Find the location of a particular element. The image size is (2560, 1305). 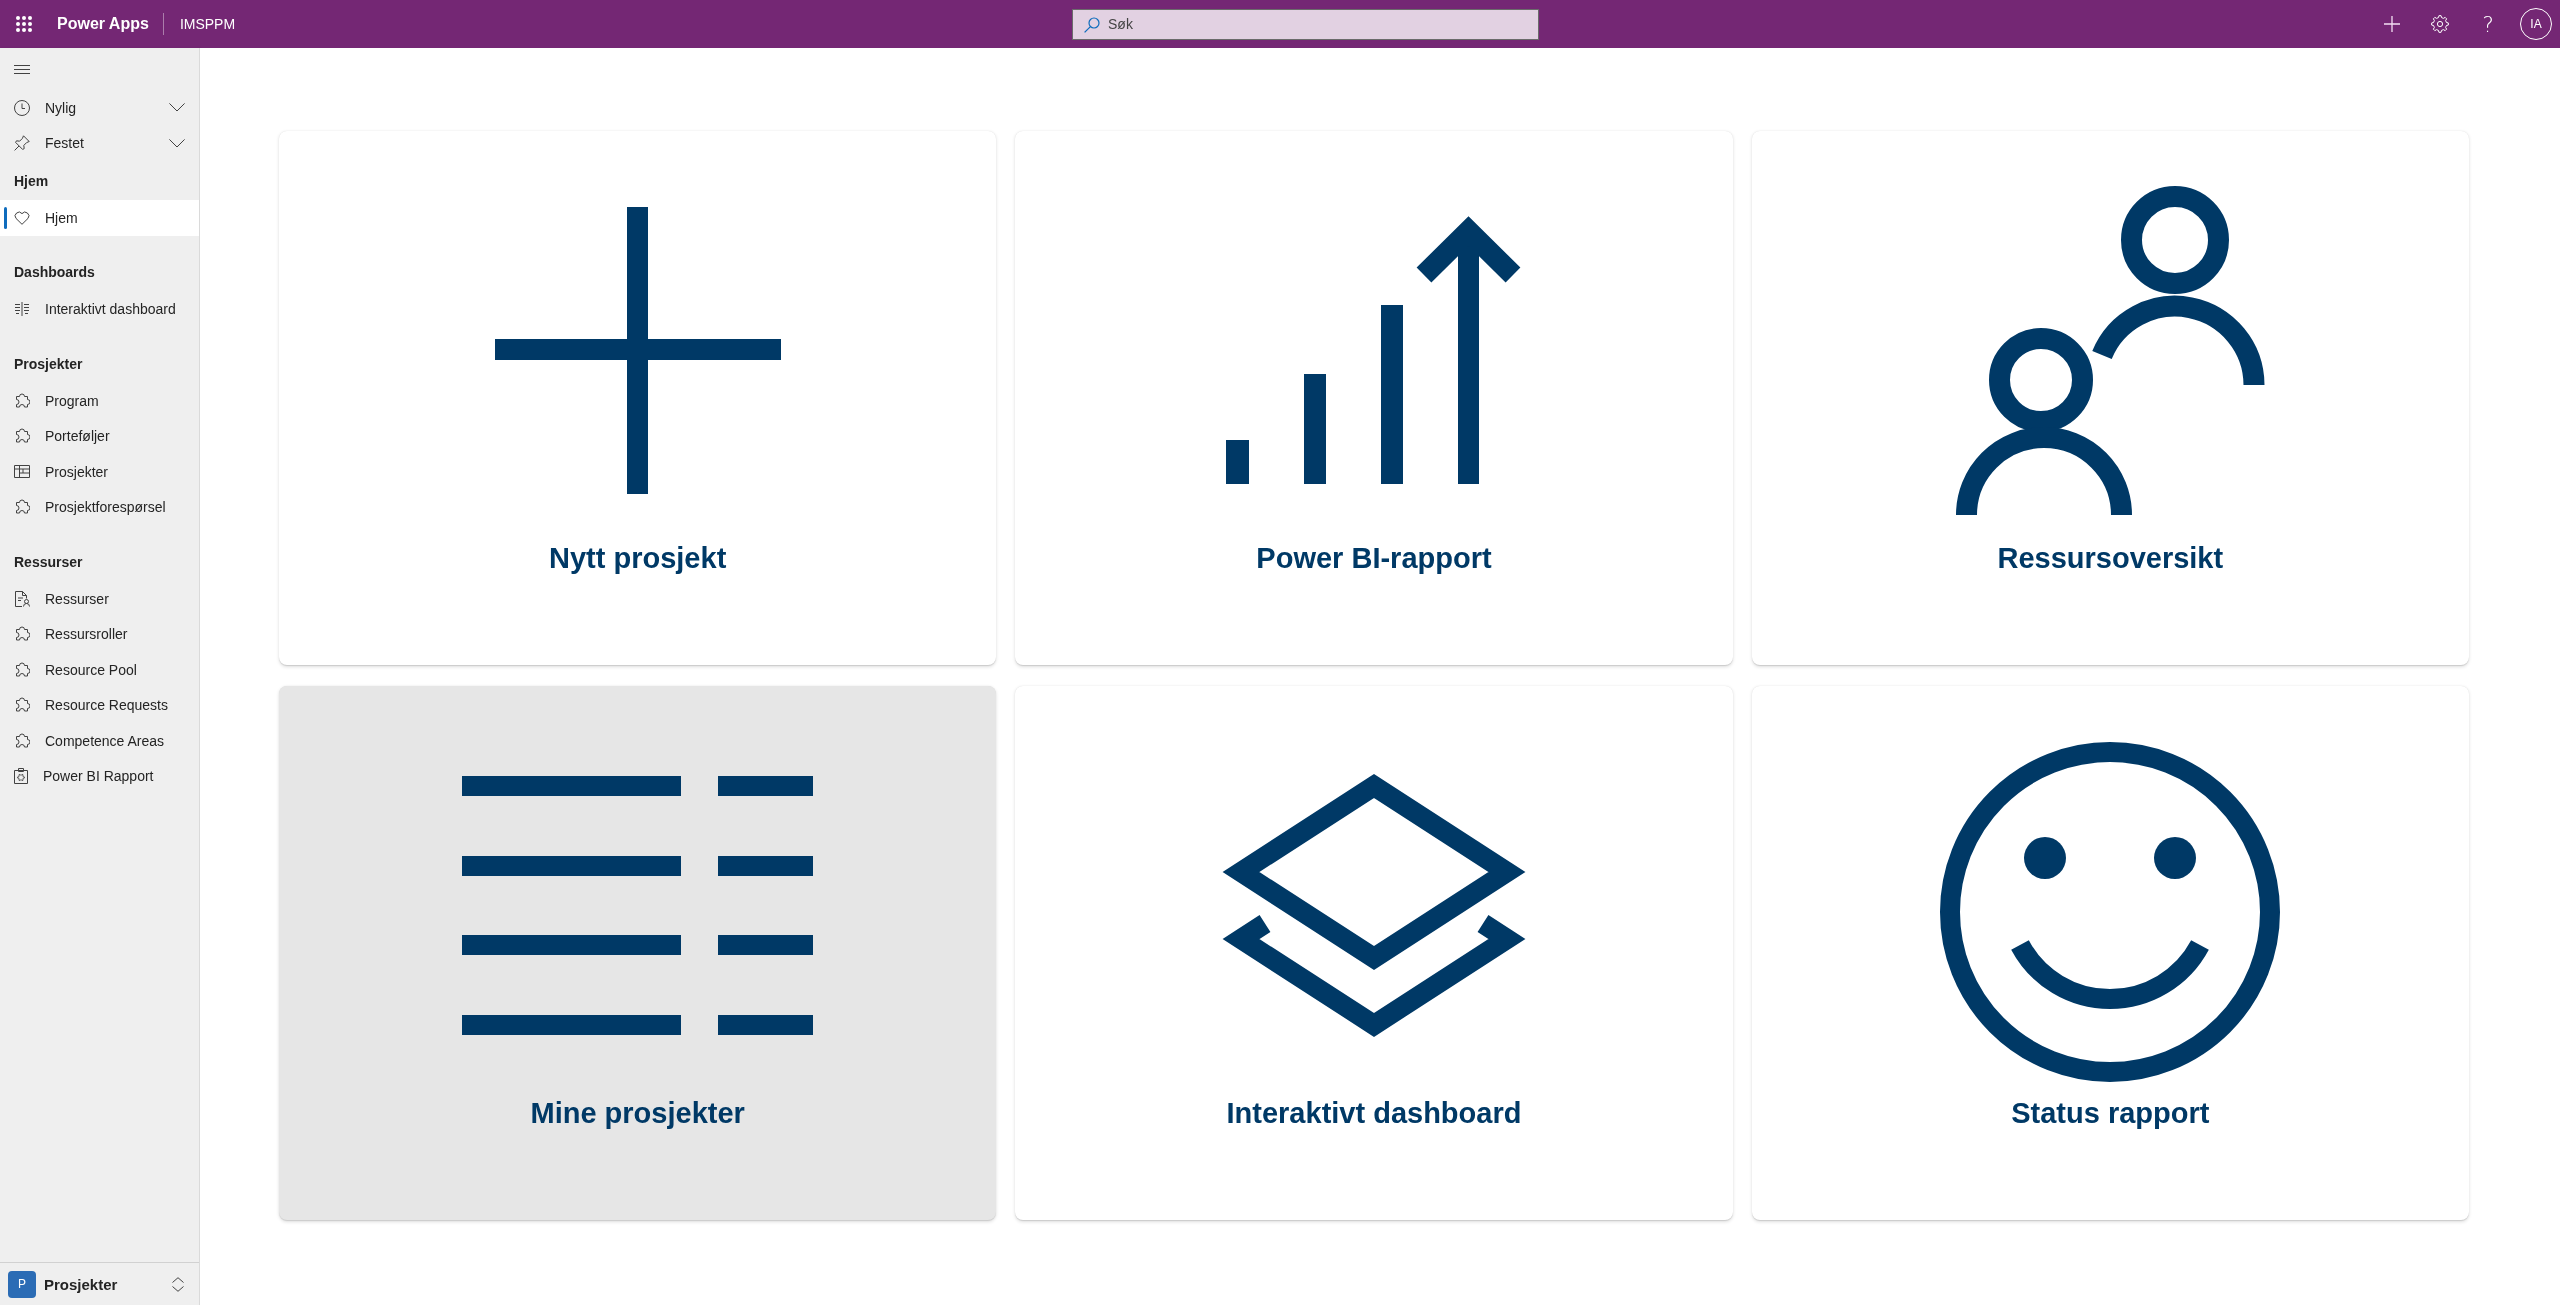

app-title: Power Apps is located at coordinates (103, 24).